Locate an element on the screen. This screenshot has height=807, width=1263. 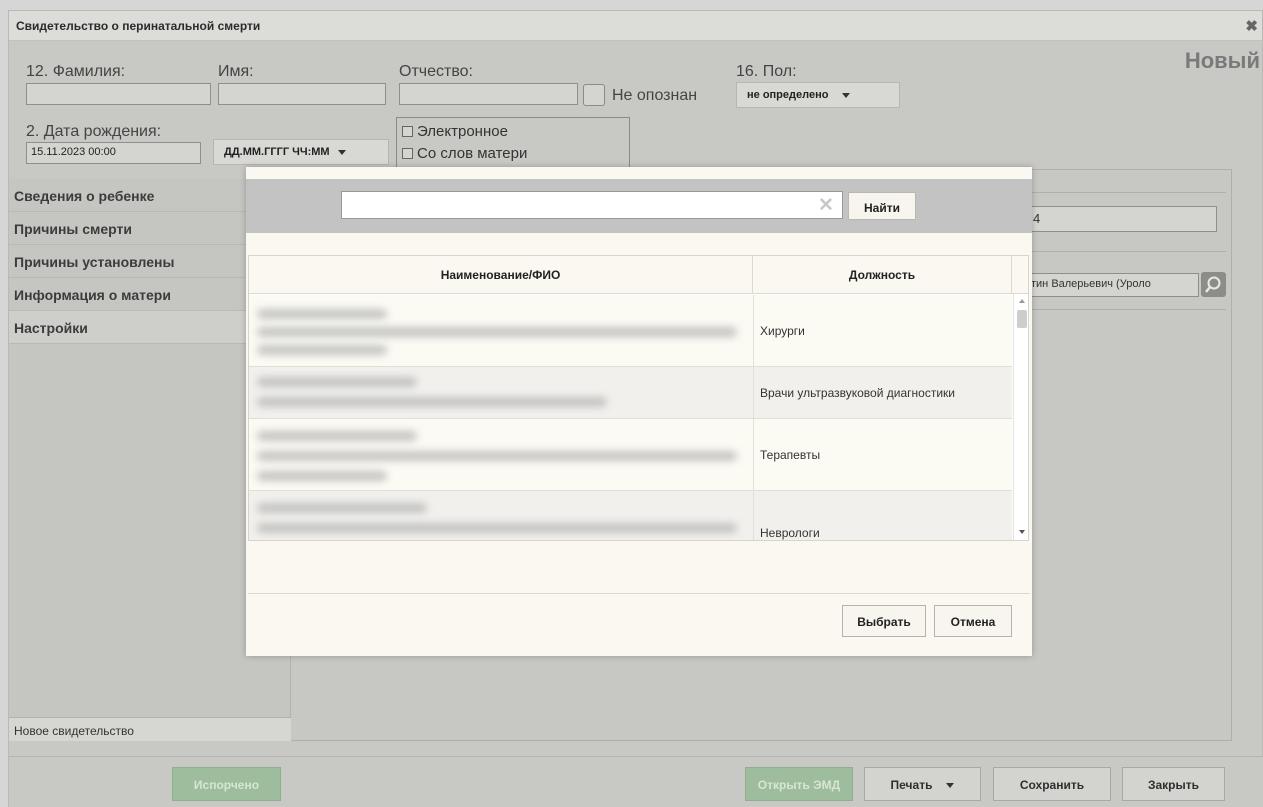
table-row: Неврологи is located at coordinates (630, 515).